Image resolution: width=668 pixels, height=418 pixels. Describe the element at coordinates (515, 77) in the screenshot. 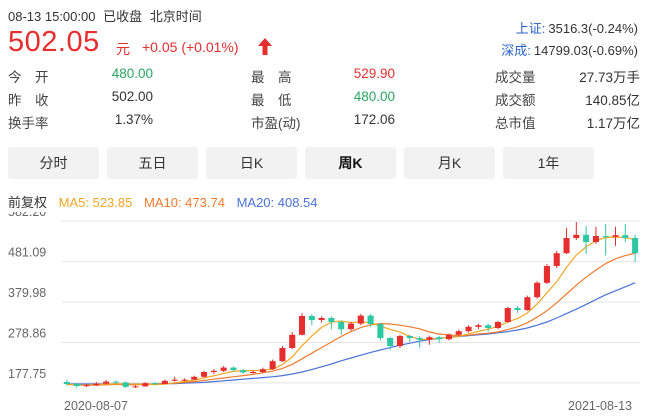

I see `stat-label: 成交量` at that location.